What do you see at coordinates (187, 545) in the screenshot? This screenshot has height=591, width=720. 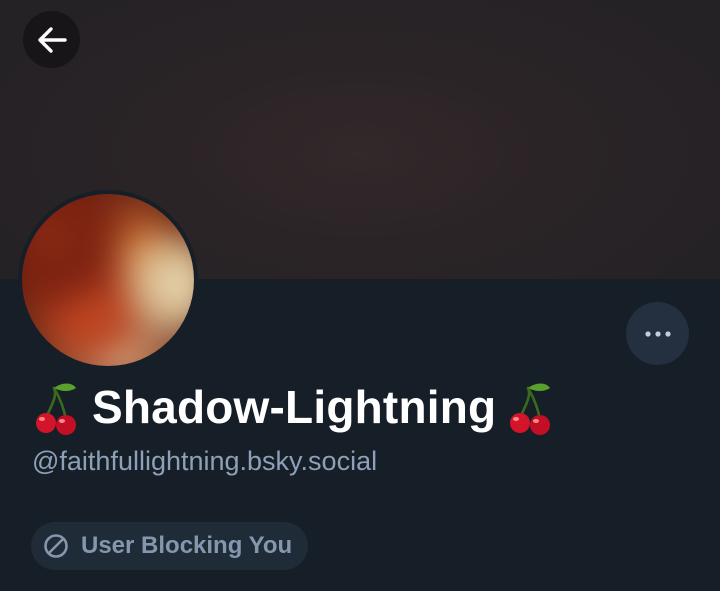 I see `blocking-status-label: User Blocking You` at bounding box center [187, 545].